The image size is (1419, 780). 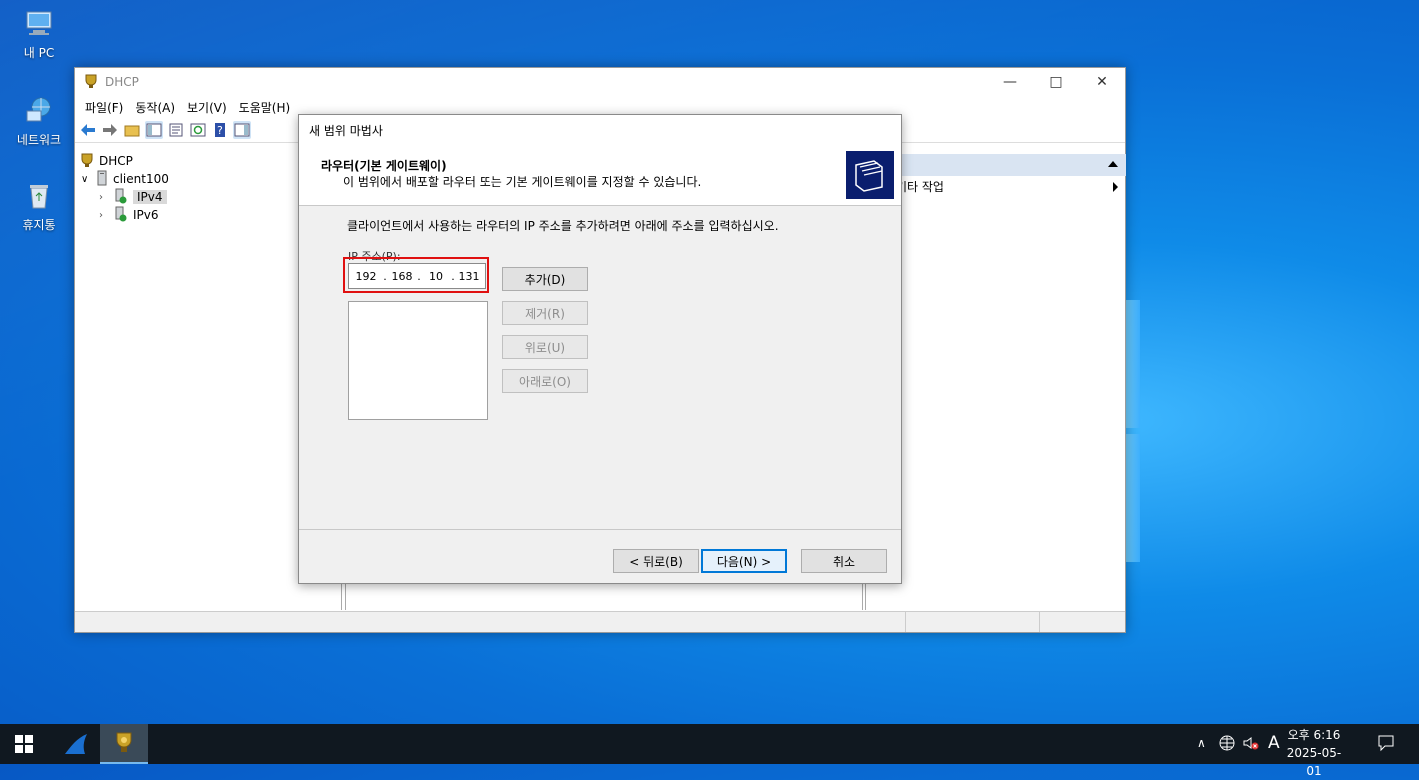 I want to click on start-button, so click(x=24, y=744).